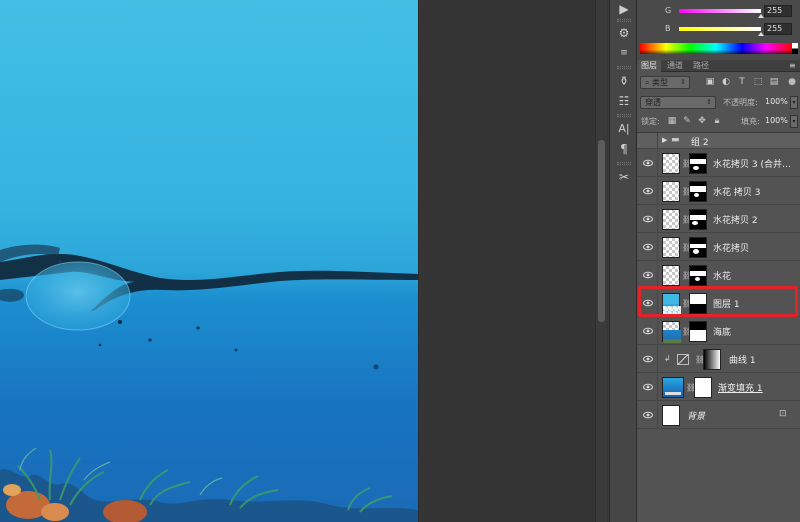 This screenshot has height=522, width=800. I want to click on layer-name: 曲线 1, so click(742, 361).